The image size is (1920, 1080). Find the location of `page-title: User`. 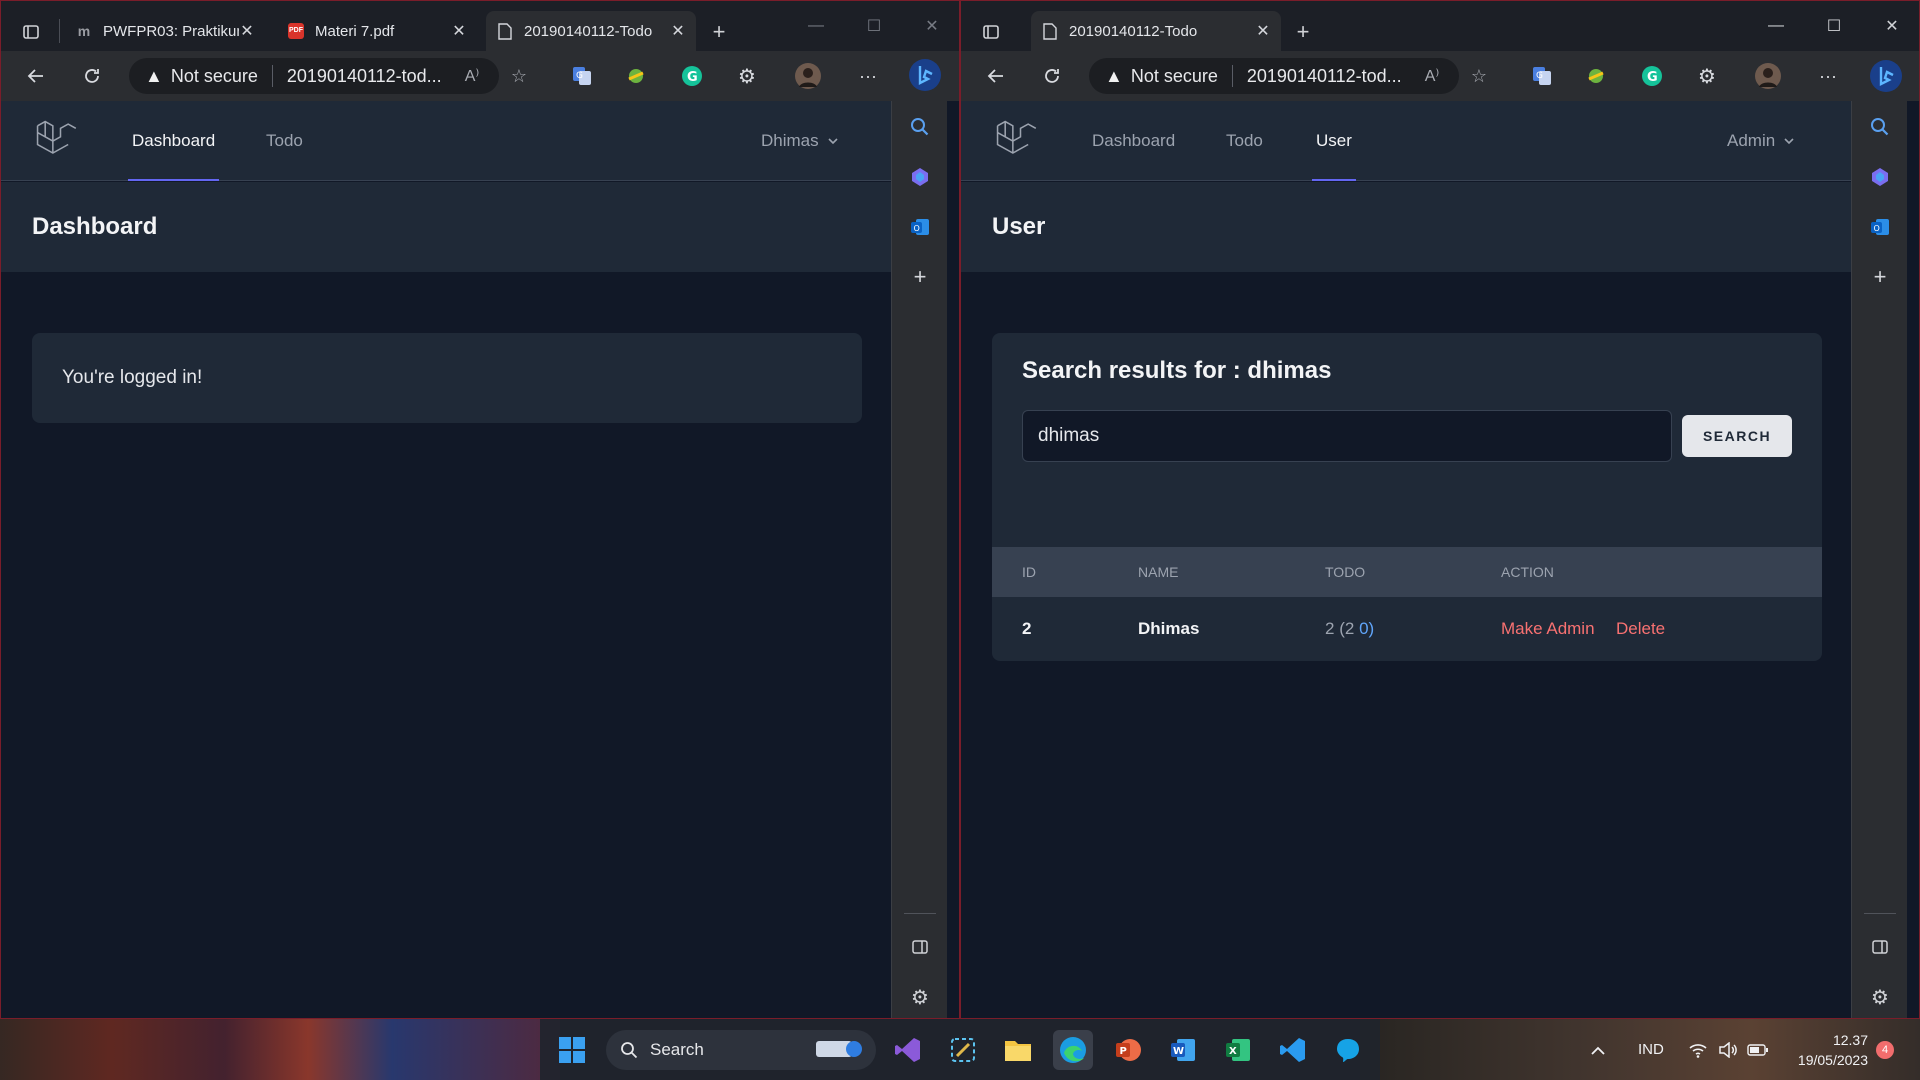

page-title: User is located at coordinates (1019, 226).